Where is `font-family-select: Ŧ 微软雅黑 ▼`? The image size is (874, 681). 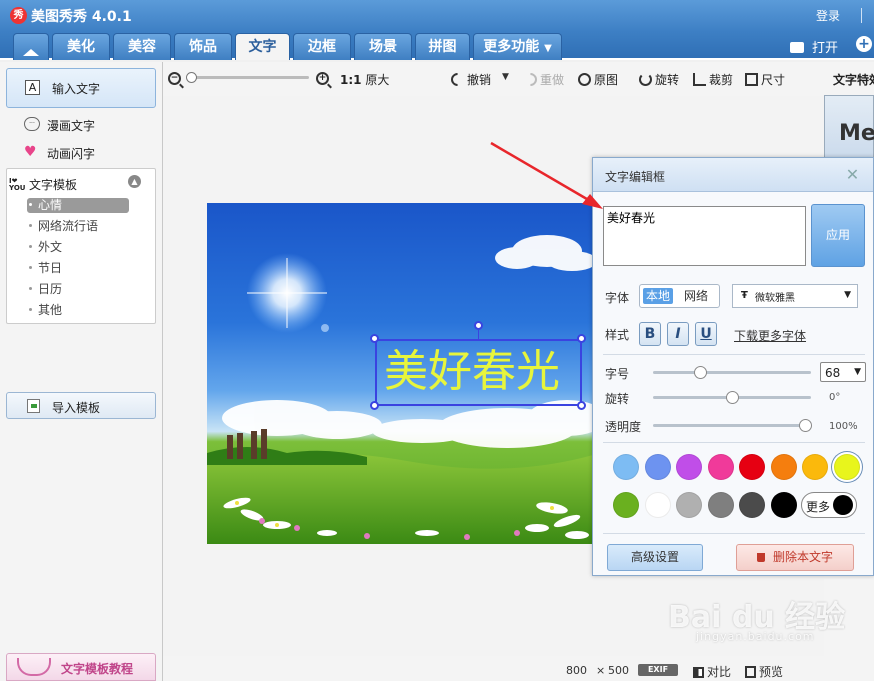
font-family-select: Ŧ 微软雅黑 ▼ is located at coordinates (795, 296).